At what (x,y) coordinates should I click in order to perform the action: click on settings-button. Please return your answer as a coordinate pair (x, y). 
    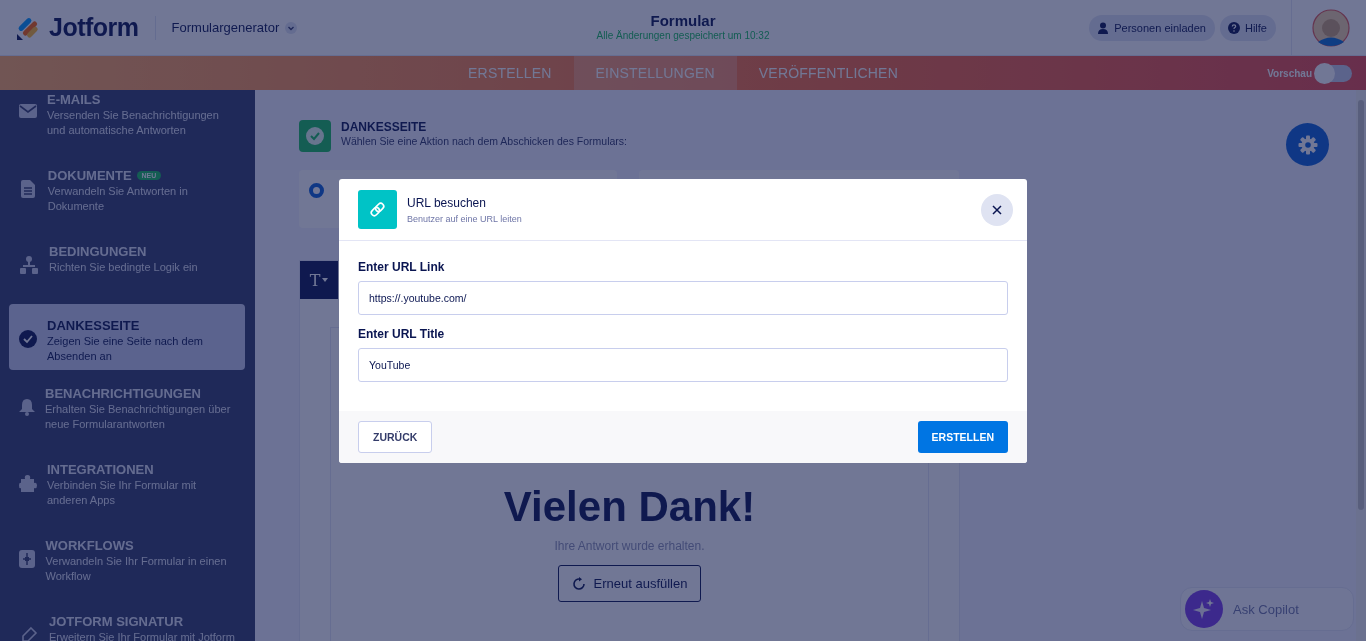
    Looking at the image, I should click on (1307, 144).